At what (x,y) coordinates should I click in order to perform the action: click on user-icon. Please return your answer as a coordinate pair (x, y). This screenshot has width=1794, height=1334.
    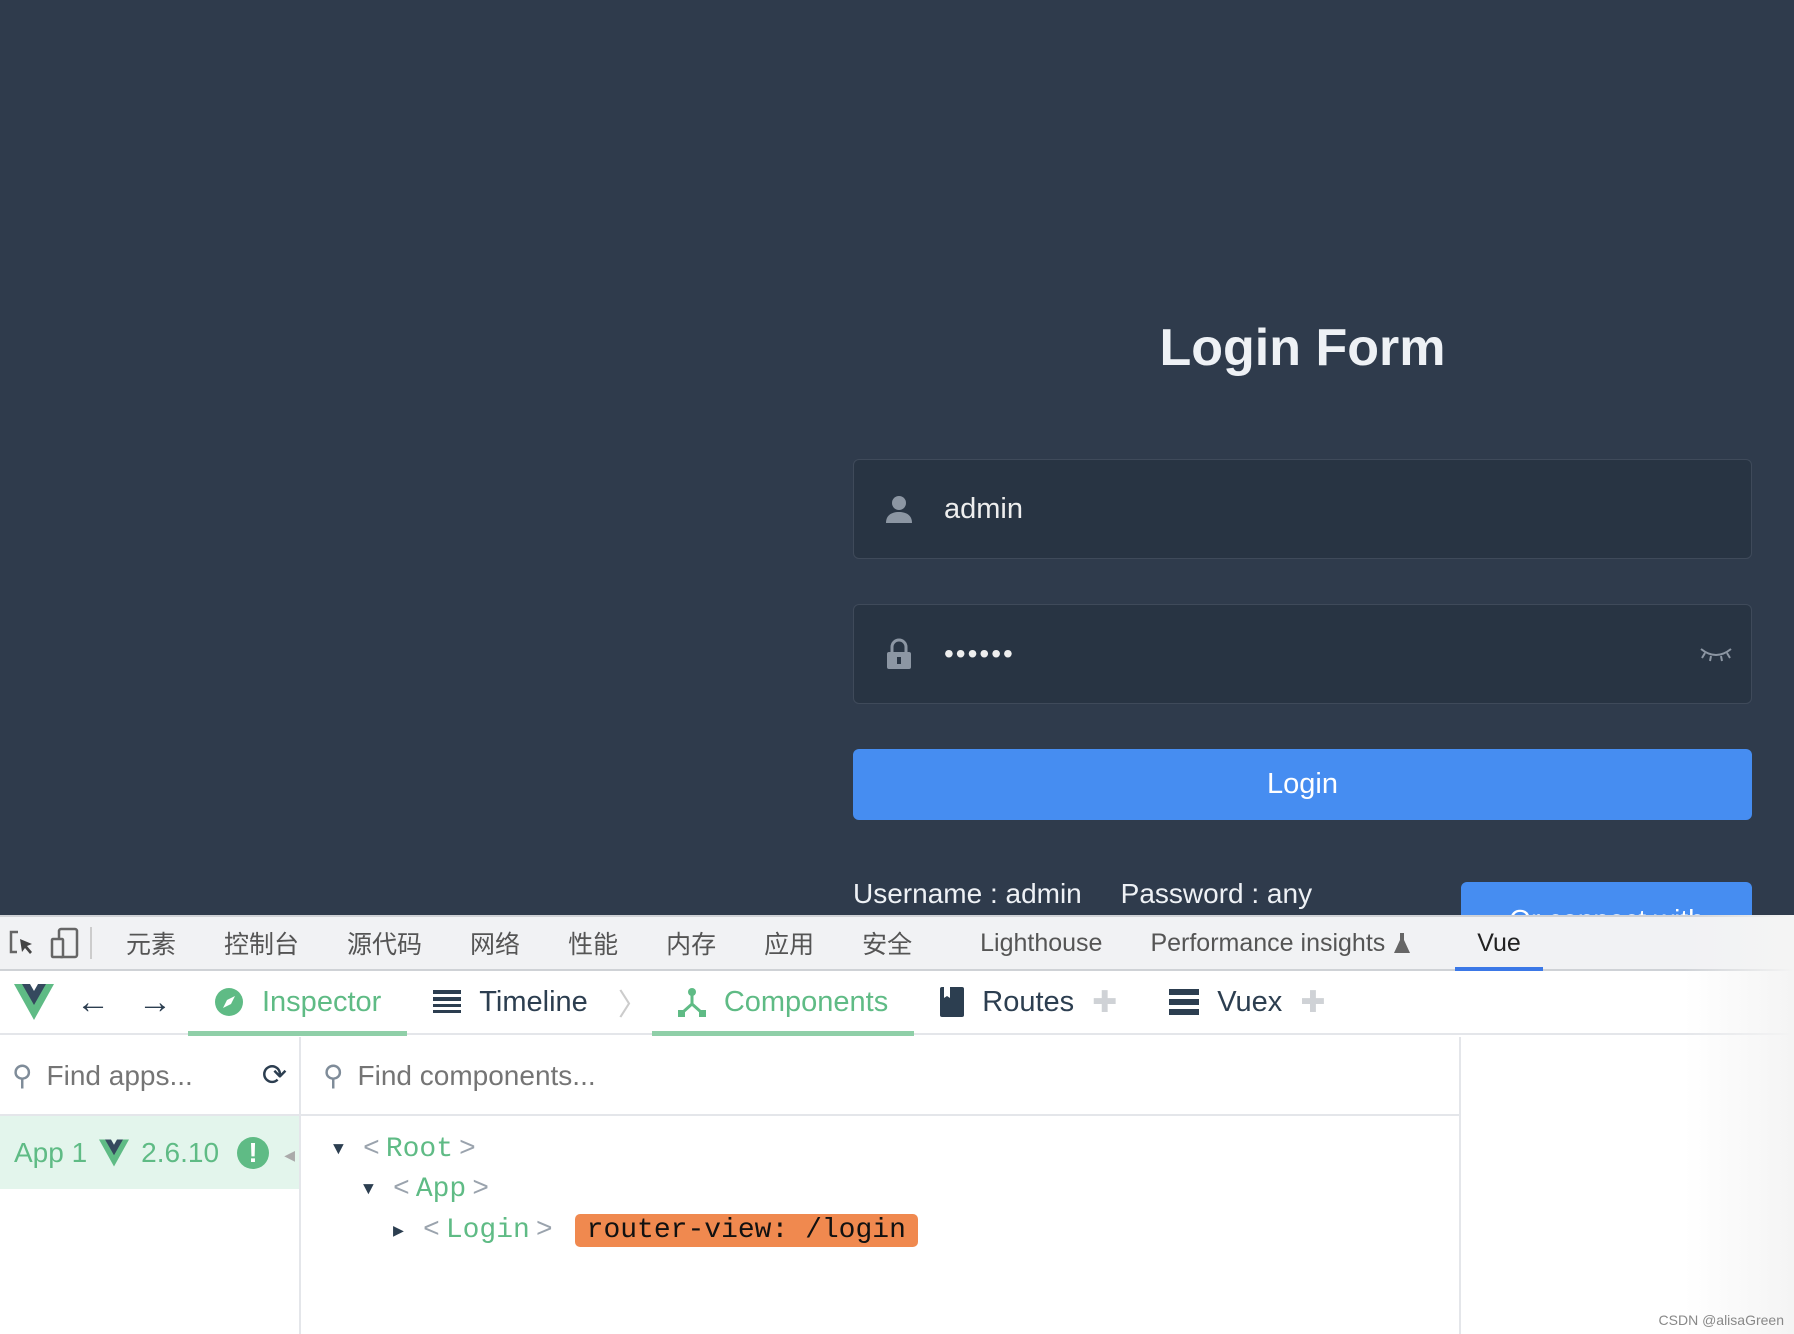
    Looking at the image, I should click on (899, 509).